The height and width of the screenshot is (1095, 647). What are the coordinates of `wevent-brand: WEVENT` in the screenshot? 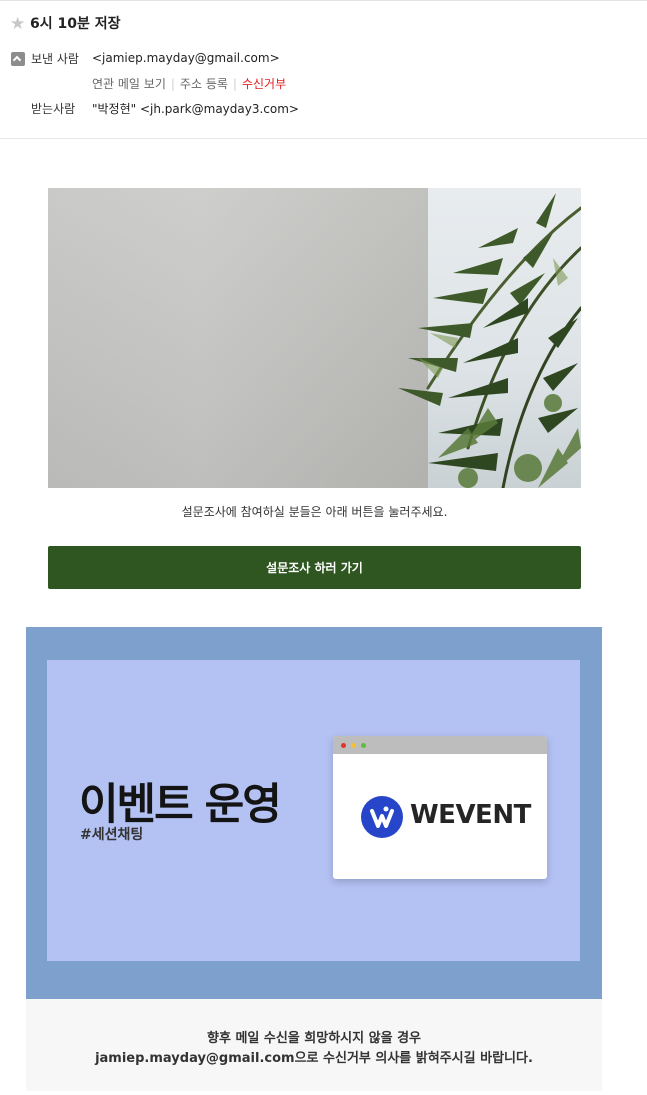 It's located at (470, 815).